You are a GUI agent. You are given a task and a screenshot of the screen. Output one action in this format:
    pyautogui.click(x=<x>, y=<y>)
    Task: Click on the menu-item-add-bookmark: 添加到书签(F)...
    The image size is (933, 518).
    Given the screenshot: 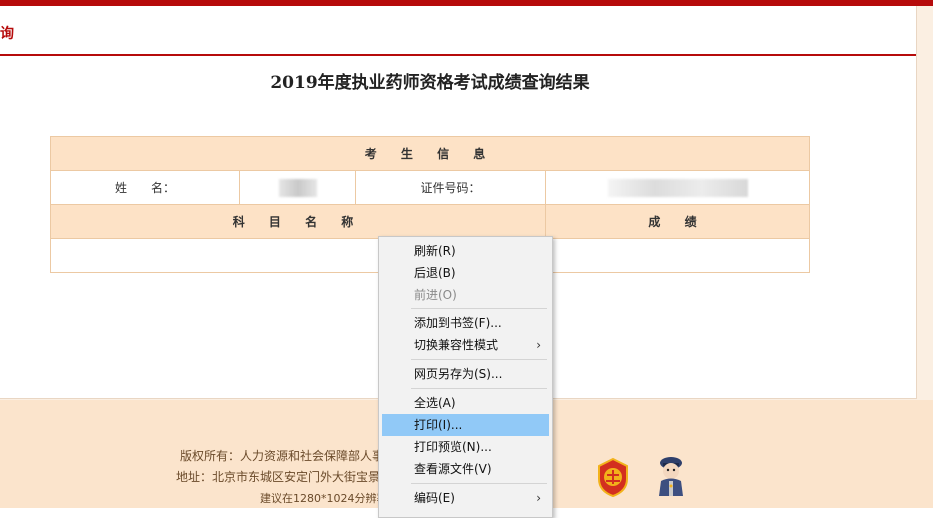 What is the action you would take?
    pyautogui.click(x=465, y=323)
    